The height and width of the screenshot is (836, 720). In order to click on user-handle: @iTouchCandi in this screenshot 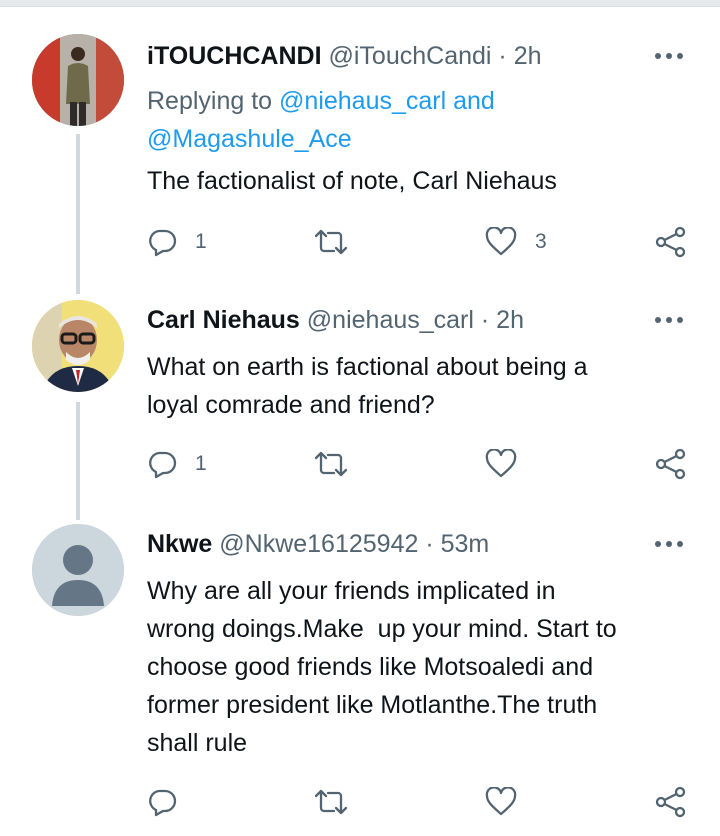, I will do `click(410, 56)`.